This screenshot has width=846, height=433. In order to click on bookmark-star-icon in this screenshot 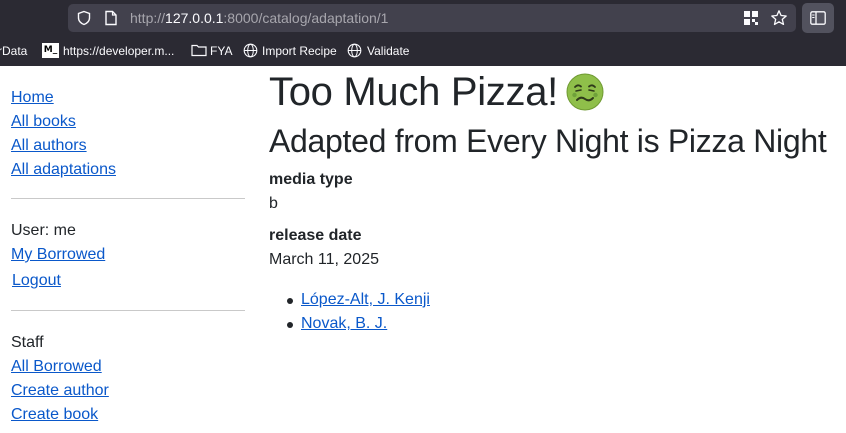, I will do `click(779, 20)`.